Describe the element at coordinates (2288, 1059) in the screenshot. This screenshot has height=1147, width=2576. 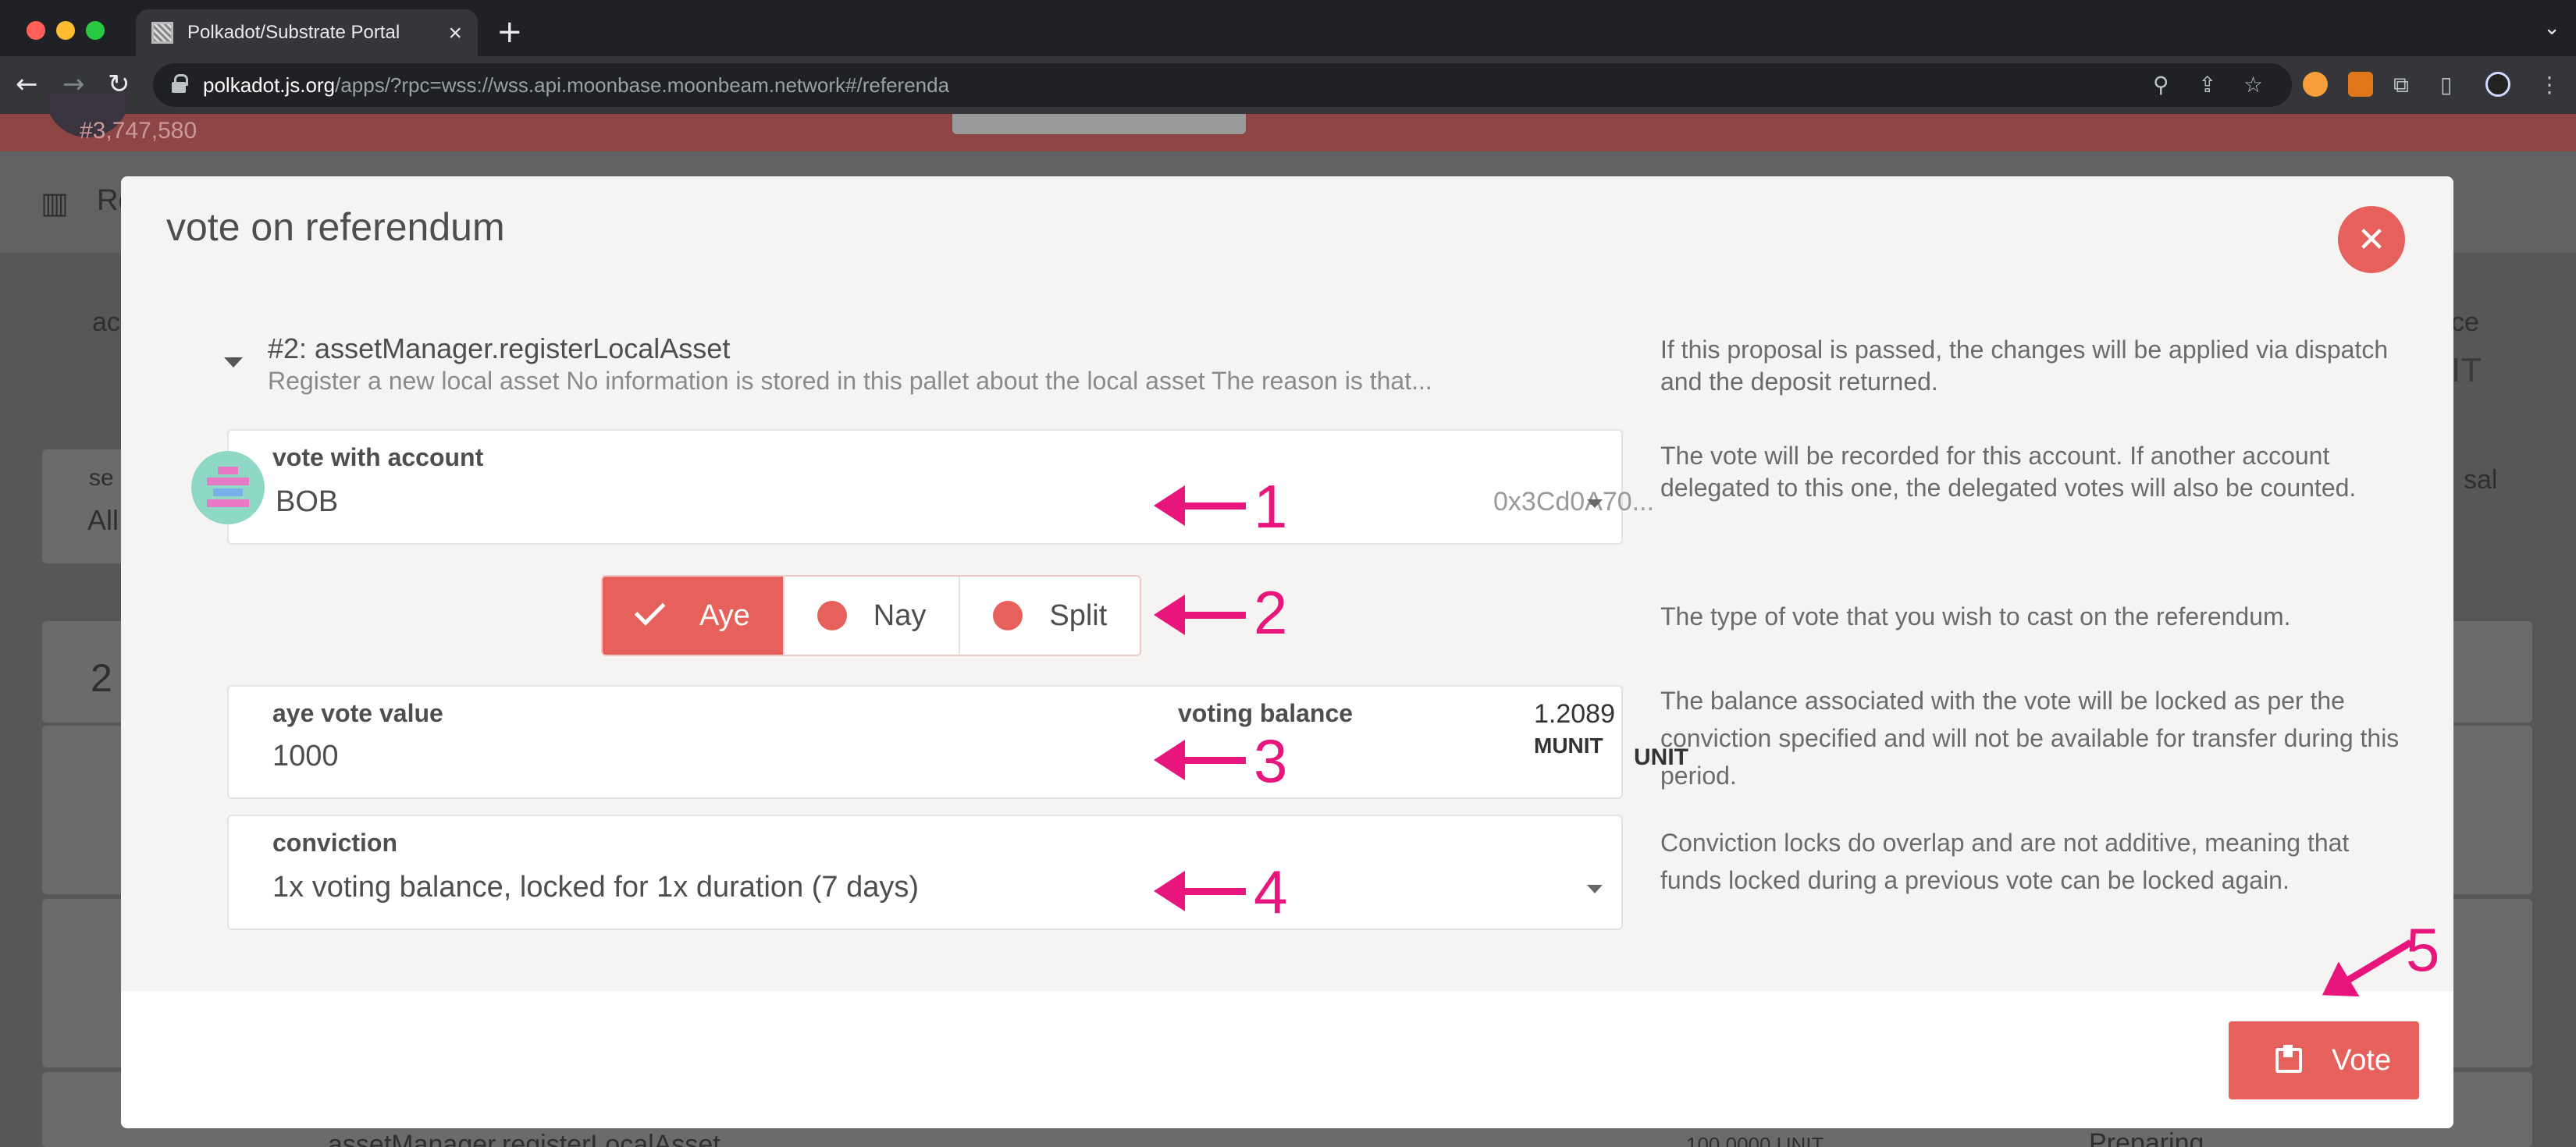
I see `ballot-box-icon` at that location.